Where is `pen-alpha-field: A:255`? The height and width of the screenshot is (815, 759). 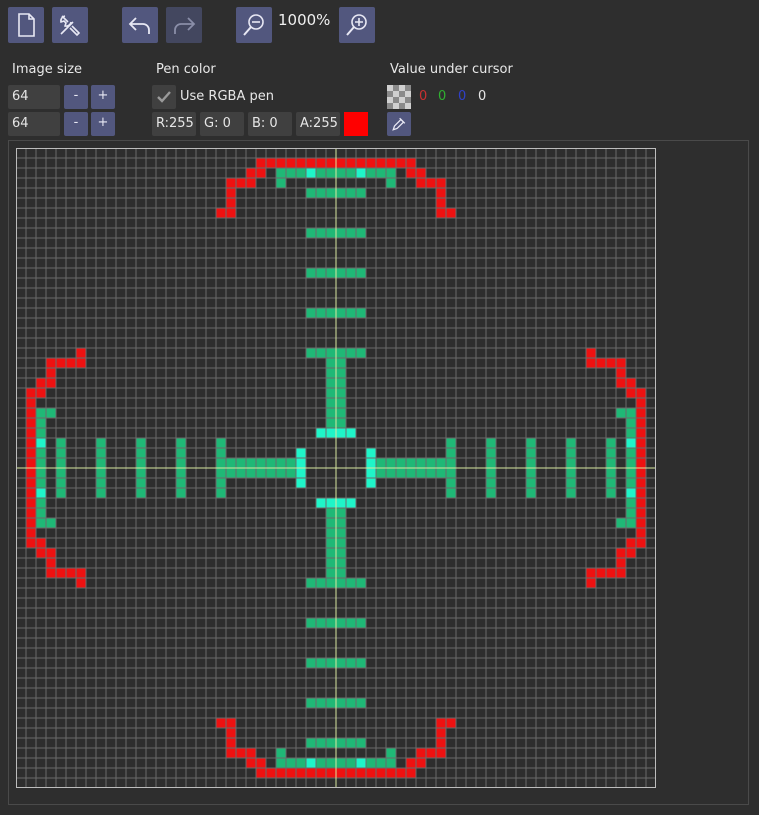 pen-alpha-field: A:255 is located at coordinates (318, 124).